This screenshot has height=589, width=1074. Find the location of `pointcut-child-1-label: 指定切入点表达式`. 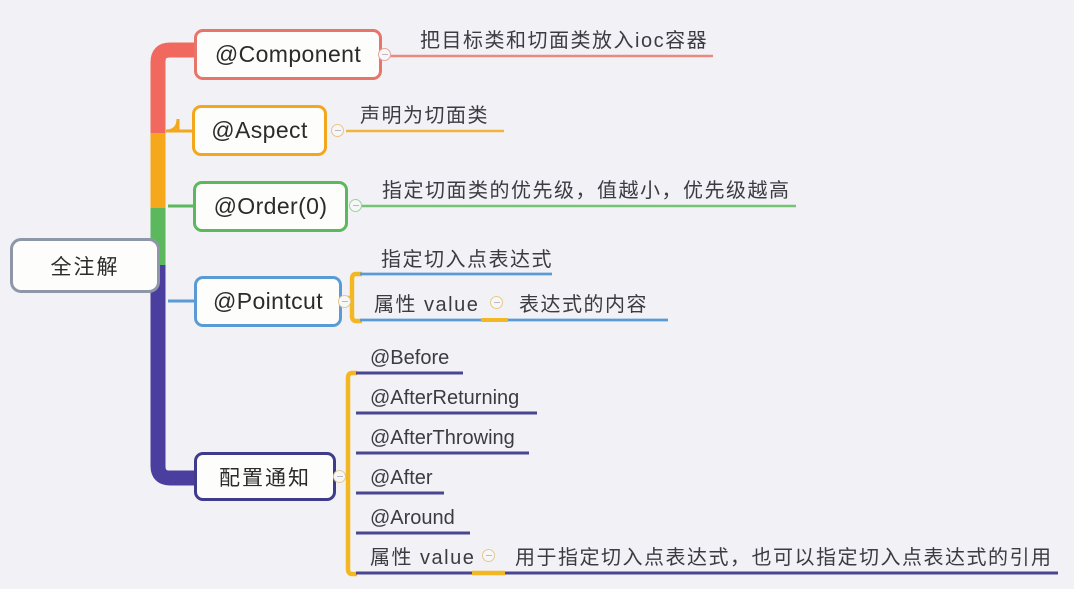

pointcut-child-1-label: 指定切入点表达式 is located at coordinates (467, 260).